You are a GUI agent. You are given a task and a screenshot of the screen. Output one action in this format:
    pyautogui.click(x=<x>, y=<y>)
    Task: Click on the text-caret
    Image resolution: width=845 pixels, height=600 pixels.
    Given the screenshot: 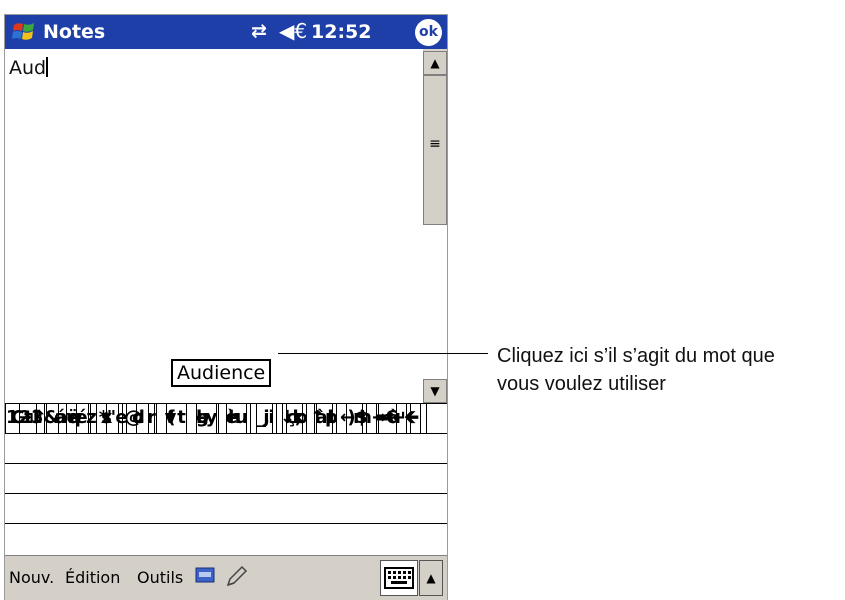 What is the action you would take?
    pyautogui.click(x=47, y=67)
    